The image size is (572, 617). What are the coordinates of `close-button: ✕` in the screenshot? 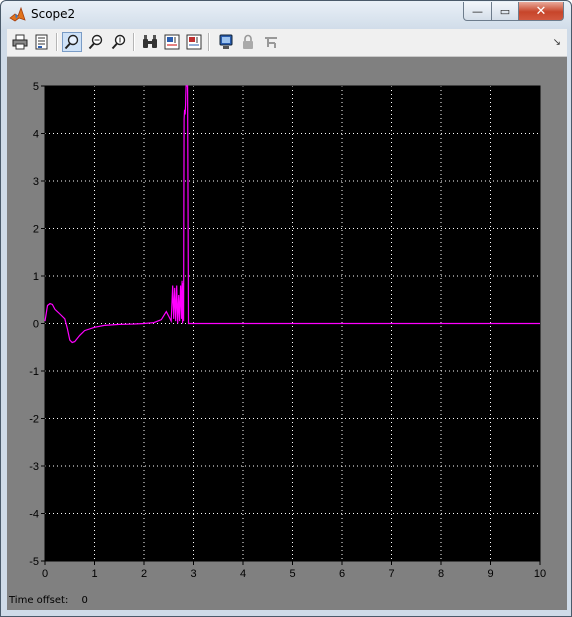 It's located at (541, 11).